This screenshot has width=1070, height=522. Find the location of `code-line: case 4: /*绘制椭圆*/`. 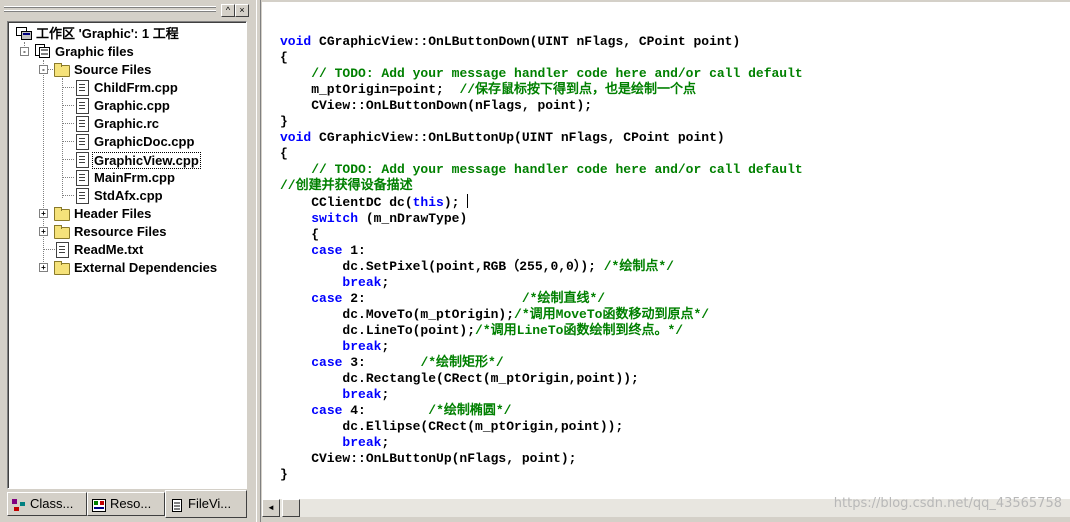

code-line: case 4: /*绘制椭圆*/ is located at coordinates (541, 411).